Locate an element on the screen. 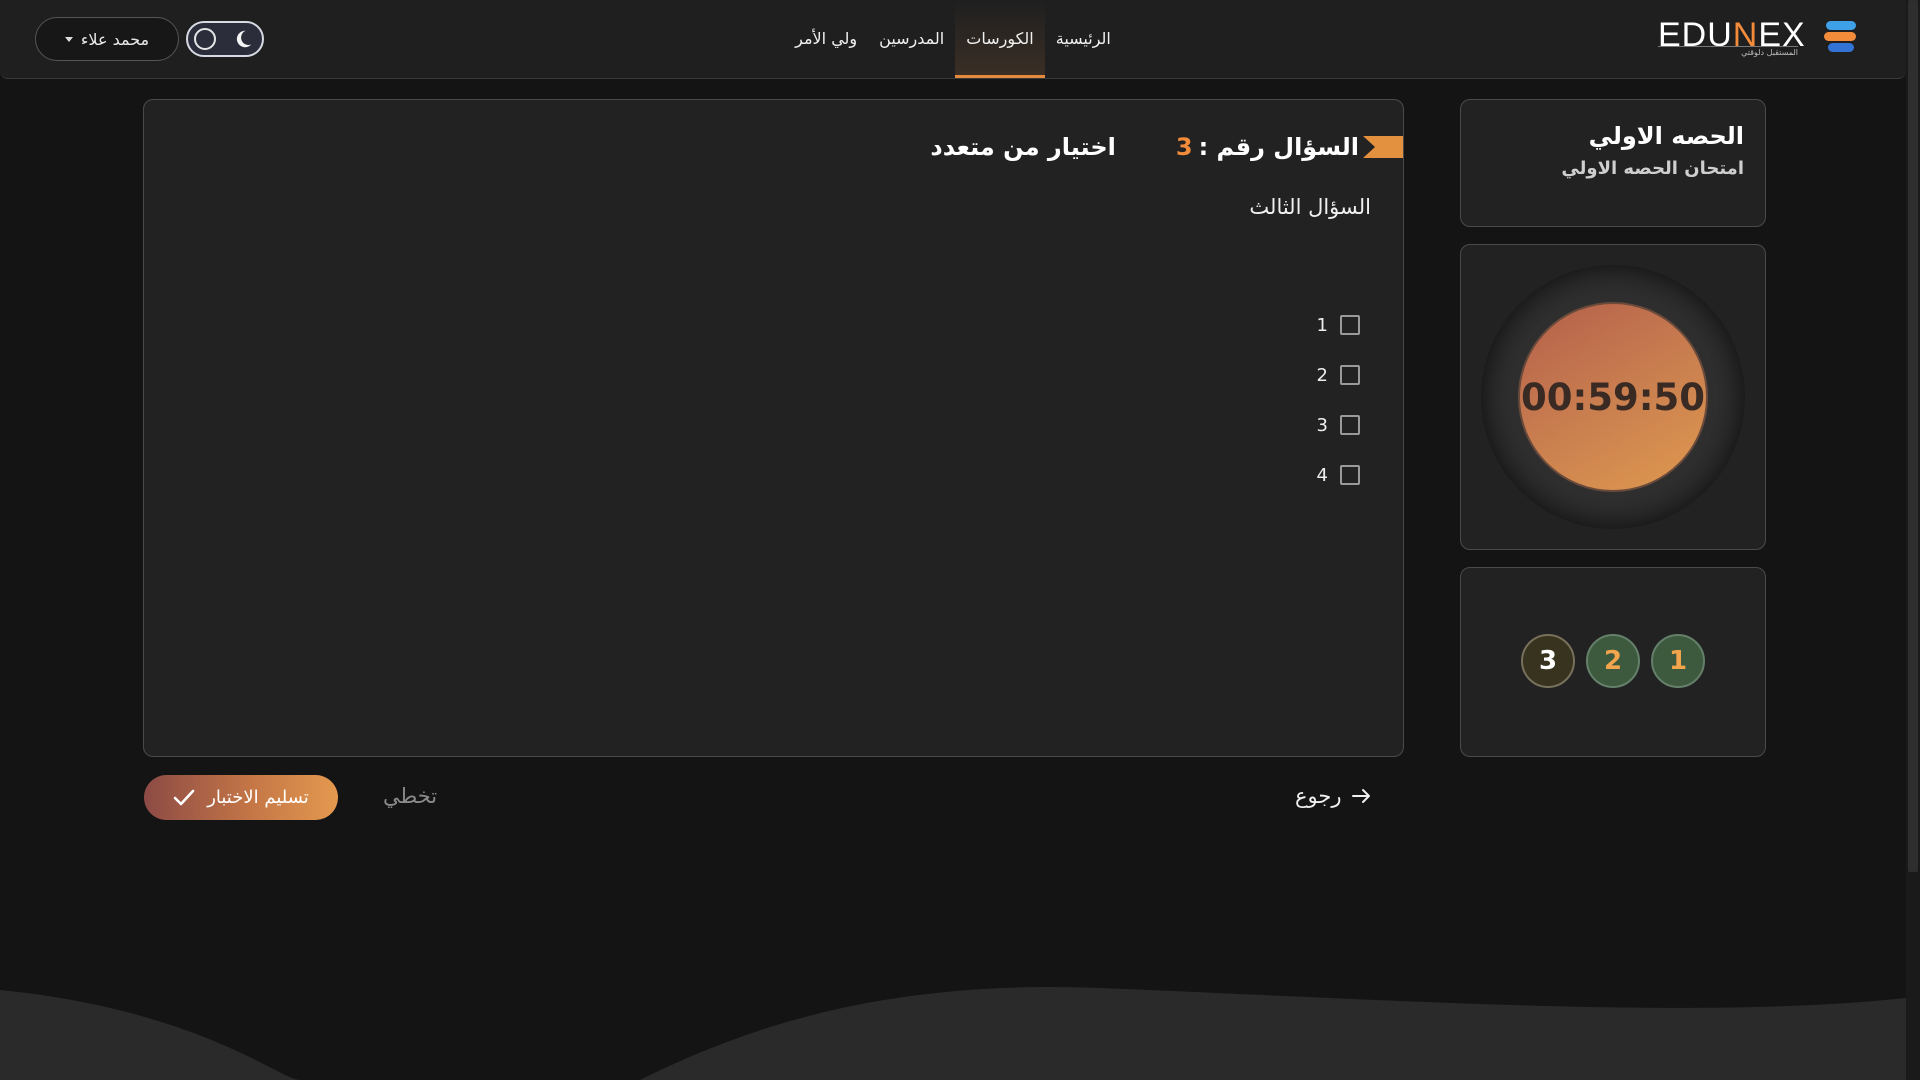 This screenshot has width=1920, height=1080. user-menu-button: محمد علاء is located at coordinates (107, 39).